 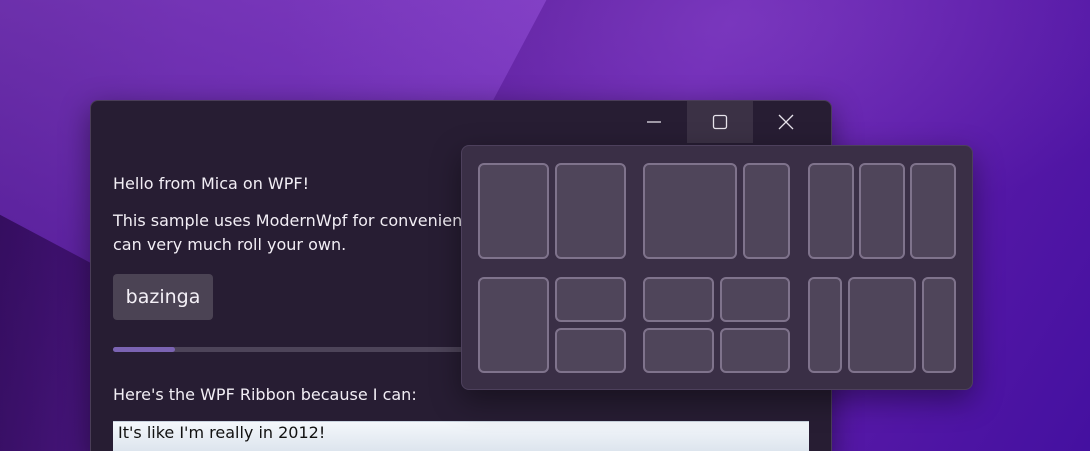 I want to click on ribbon-area: It's like I'm really in 2012!, so click(x=461, y=436).